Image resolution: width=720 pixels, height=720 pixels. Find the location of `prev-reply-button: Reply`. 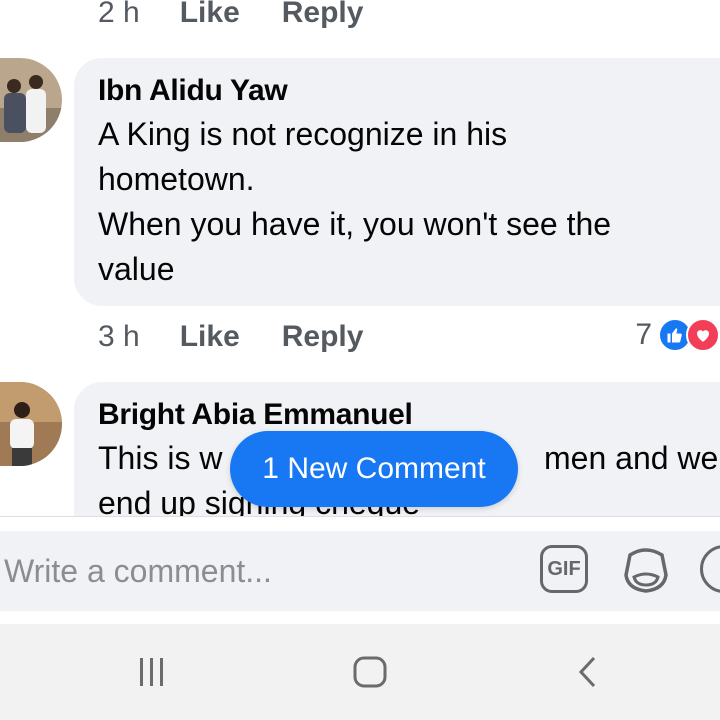

prev-reply-button: Reply is located at coordinates (323, 15).